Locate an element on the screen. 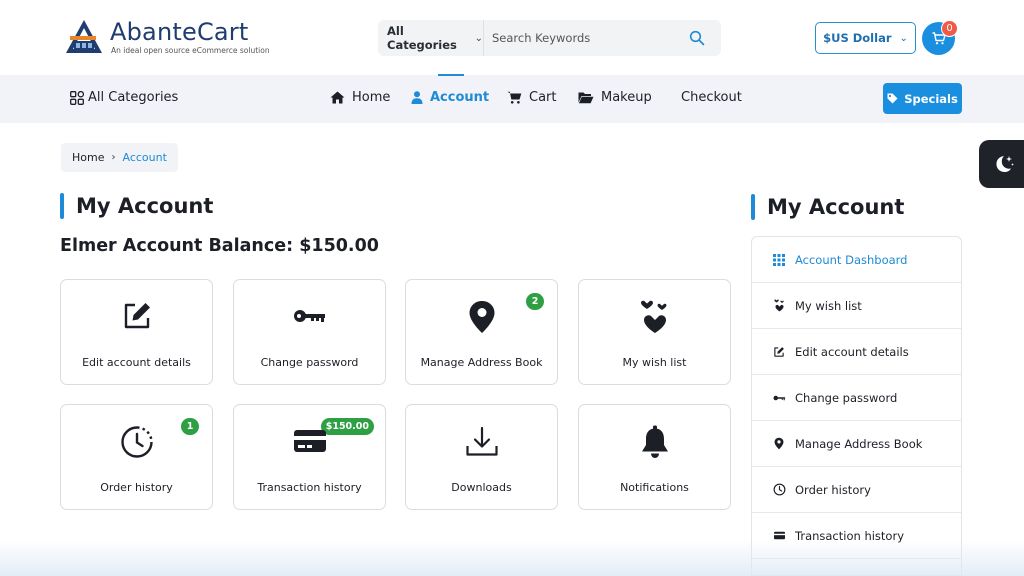 This screenshot has width=1024, height=576. nav-checkout: Checkout is located at coordinates (711, 97).